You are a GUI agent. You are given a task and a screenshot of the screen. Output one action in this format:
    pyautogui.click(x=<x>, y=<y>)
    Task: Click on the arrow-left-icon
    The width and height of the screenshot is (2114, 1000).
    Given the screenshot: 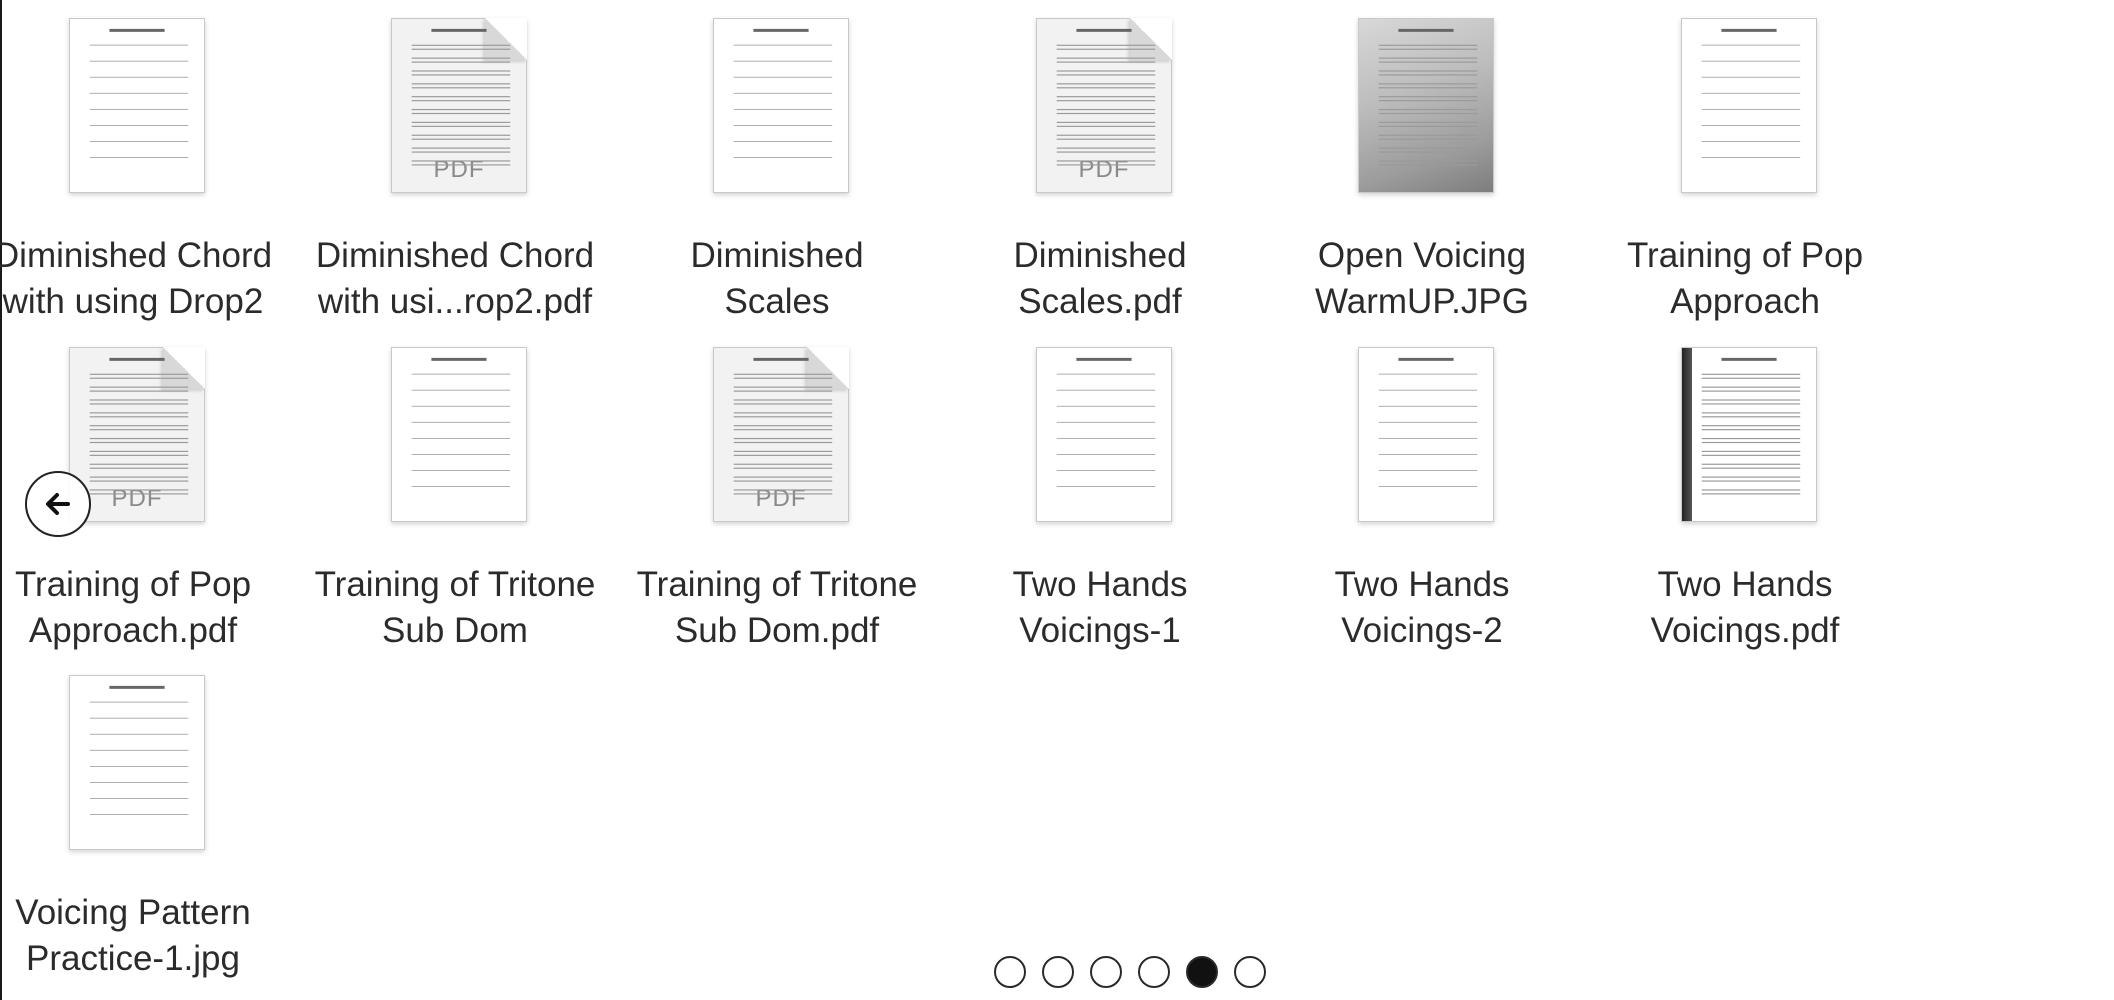 What is the action you would take?
    pyautogui.click(x=58, y=504)
    